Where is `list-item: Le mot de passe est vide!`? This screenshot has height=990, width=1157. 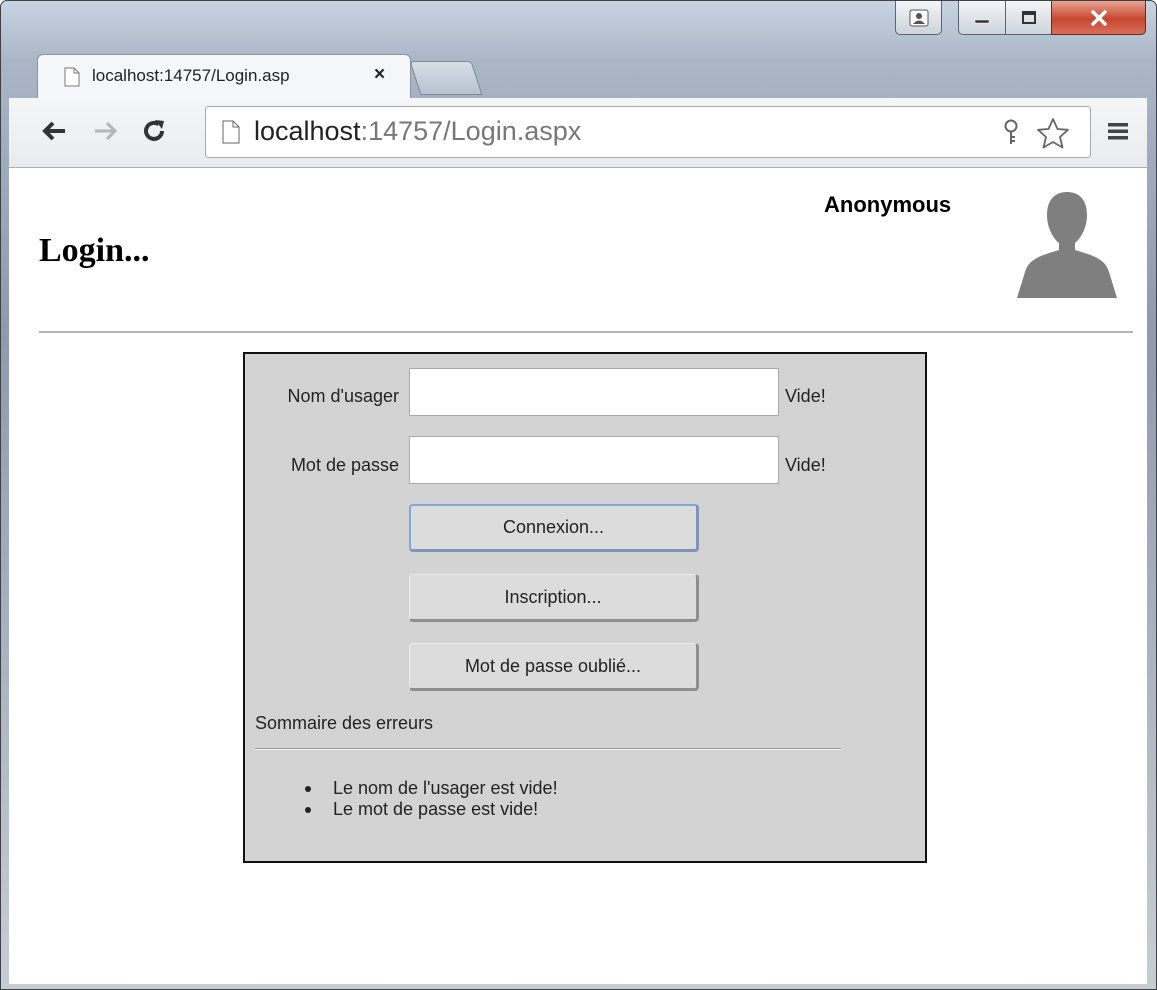 list-item: Le mot de passe est vide! is located at coordinates (431, 809).